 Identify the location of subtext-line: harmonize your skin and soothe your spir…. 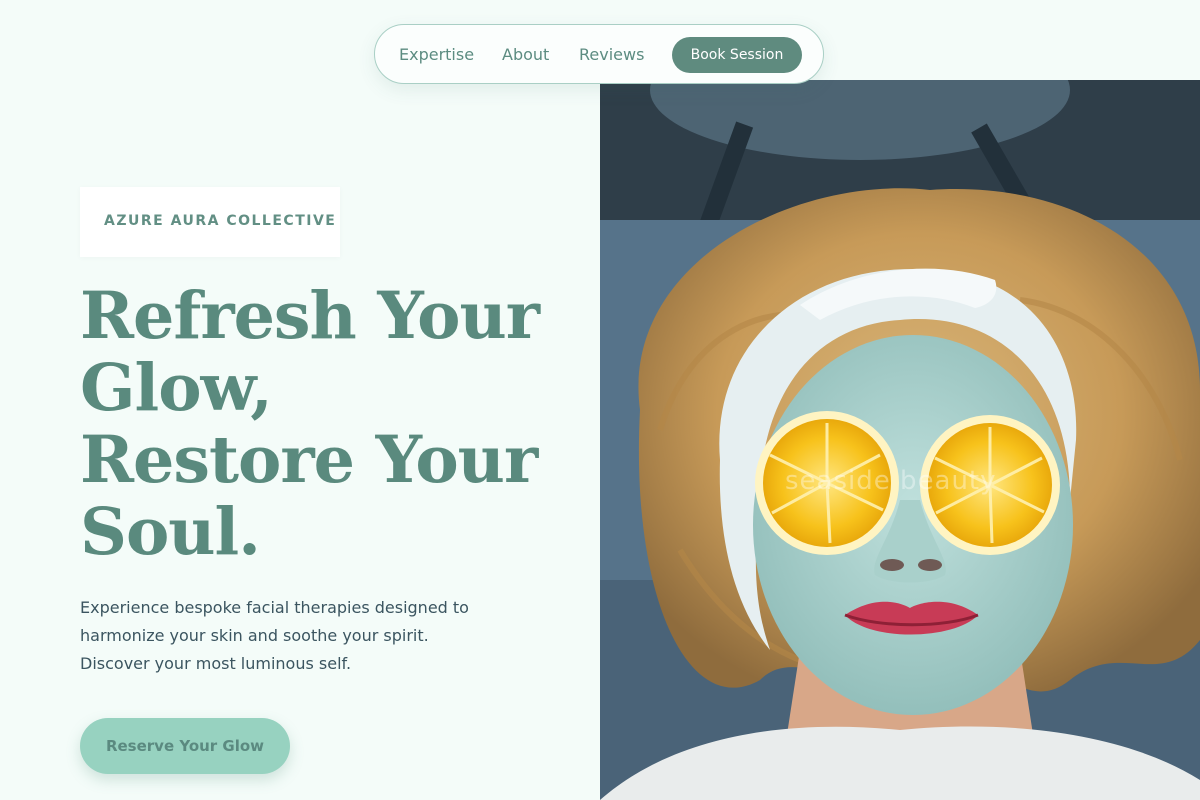
(254, 635).